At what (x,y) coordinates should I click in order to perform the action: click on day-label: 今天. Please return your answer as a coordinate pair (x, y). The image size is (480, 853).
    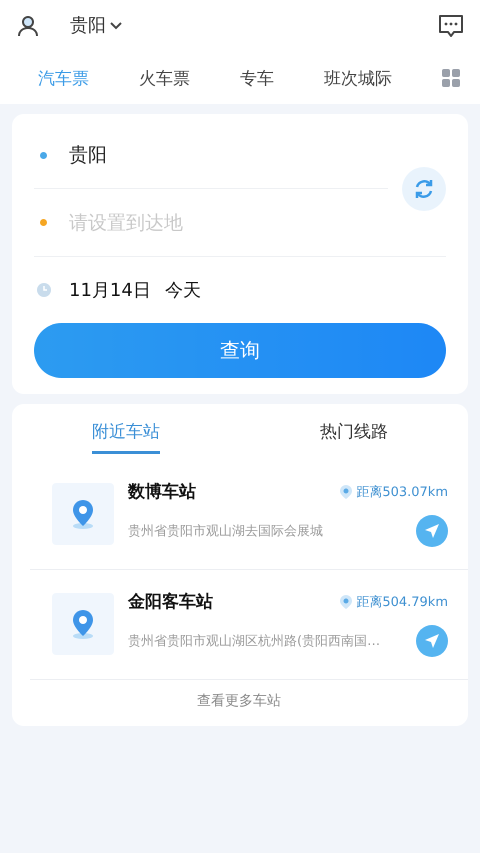
    Looking at the image, I should click on (182, 290).